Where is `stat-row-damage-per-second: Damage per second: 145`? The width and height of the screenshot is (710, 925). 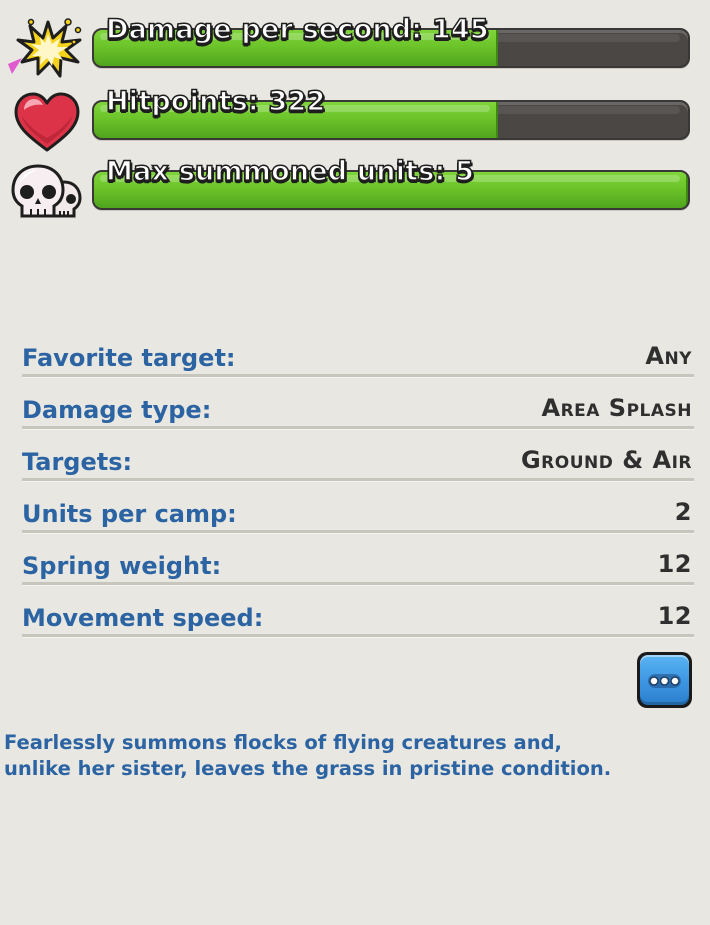
stat-row-damage-per-second: Damage per second: 145 is located at coordinates (355, 45).